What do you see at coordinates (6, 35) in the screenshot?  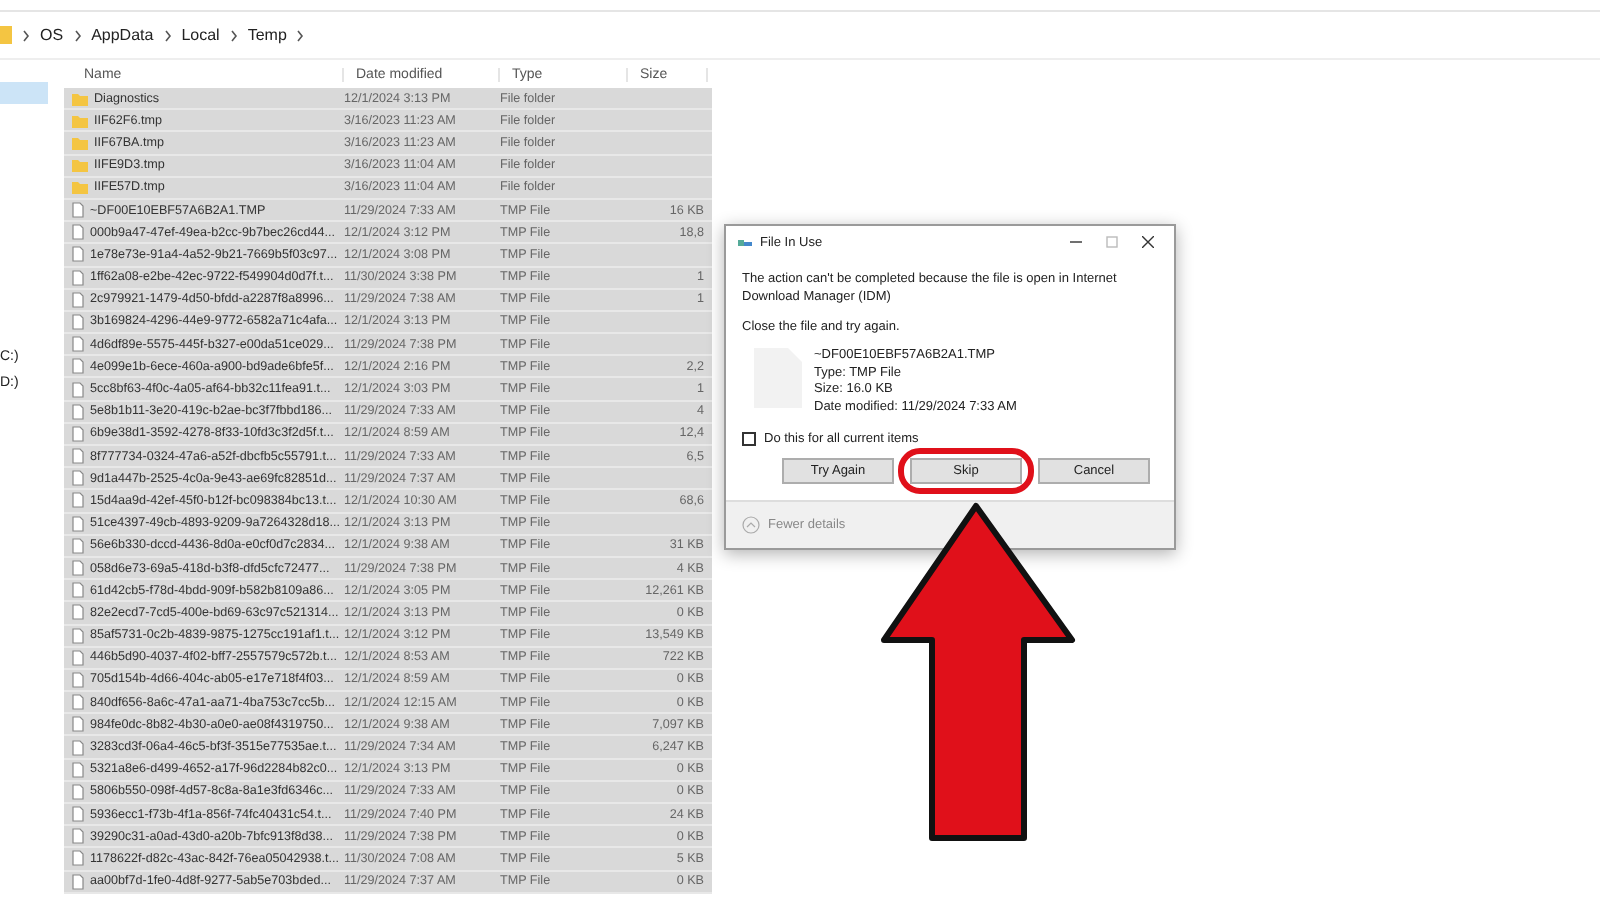 I see `folder-icon` at bounding box center [6, 35].